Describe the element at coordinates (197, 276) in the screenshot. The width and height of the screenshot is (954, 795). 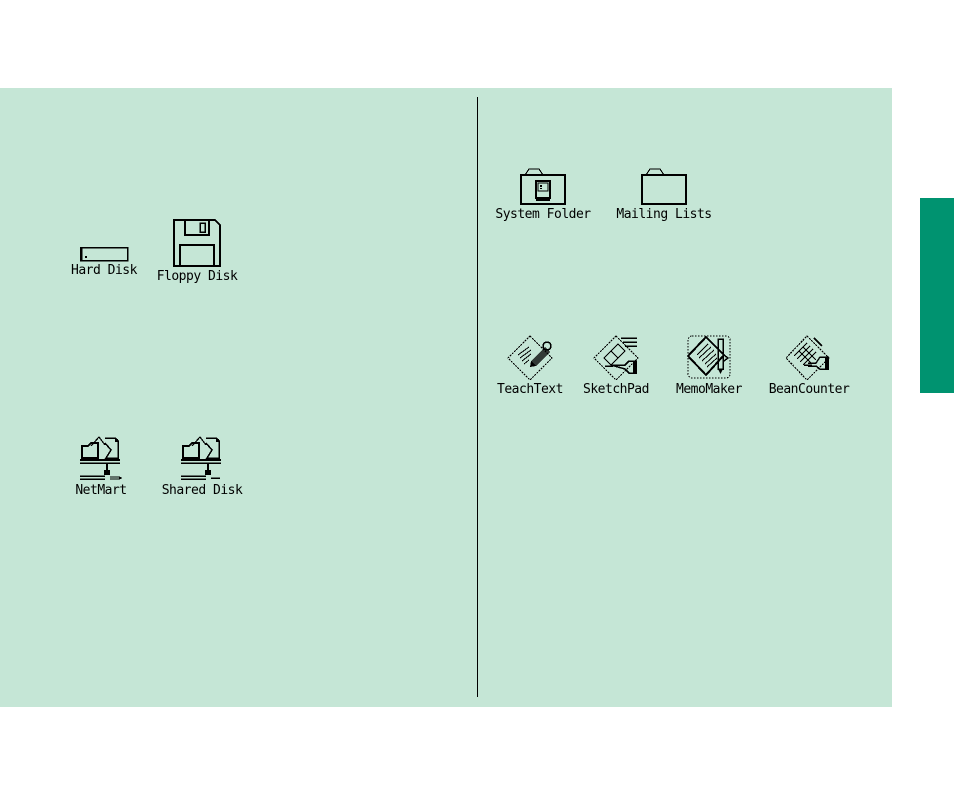
I see `floppy-disk-label: Floppy Disk` at that location.